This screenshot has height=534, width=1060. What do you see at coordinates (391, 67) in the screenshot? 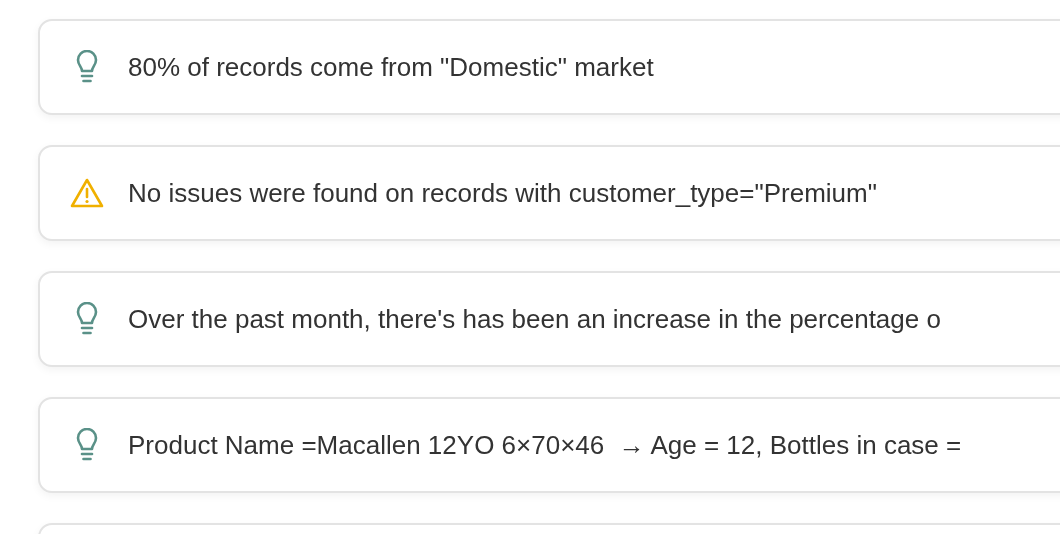
I see `insight-text: 80% of records come from "Domestic" market` at bounding box center [391, 67].